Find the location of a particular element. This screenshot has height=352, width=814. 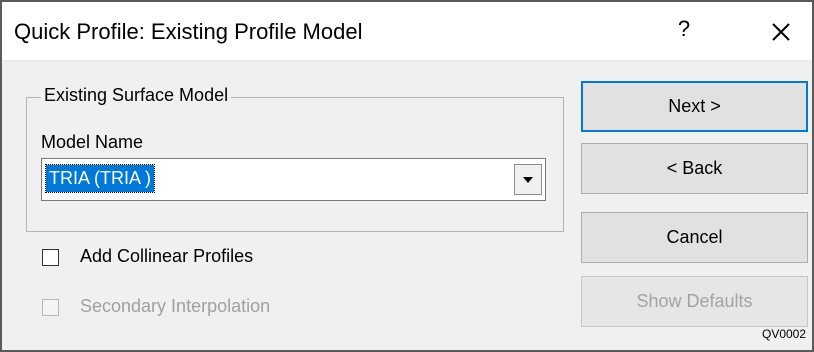

group-legend: Existing Surface Model is located at coordinates (136, 95).